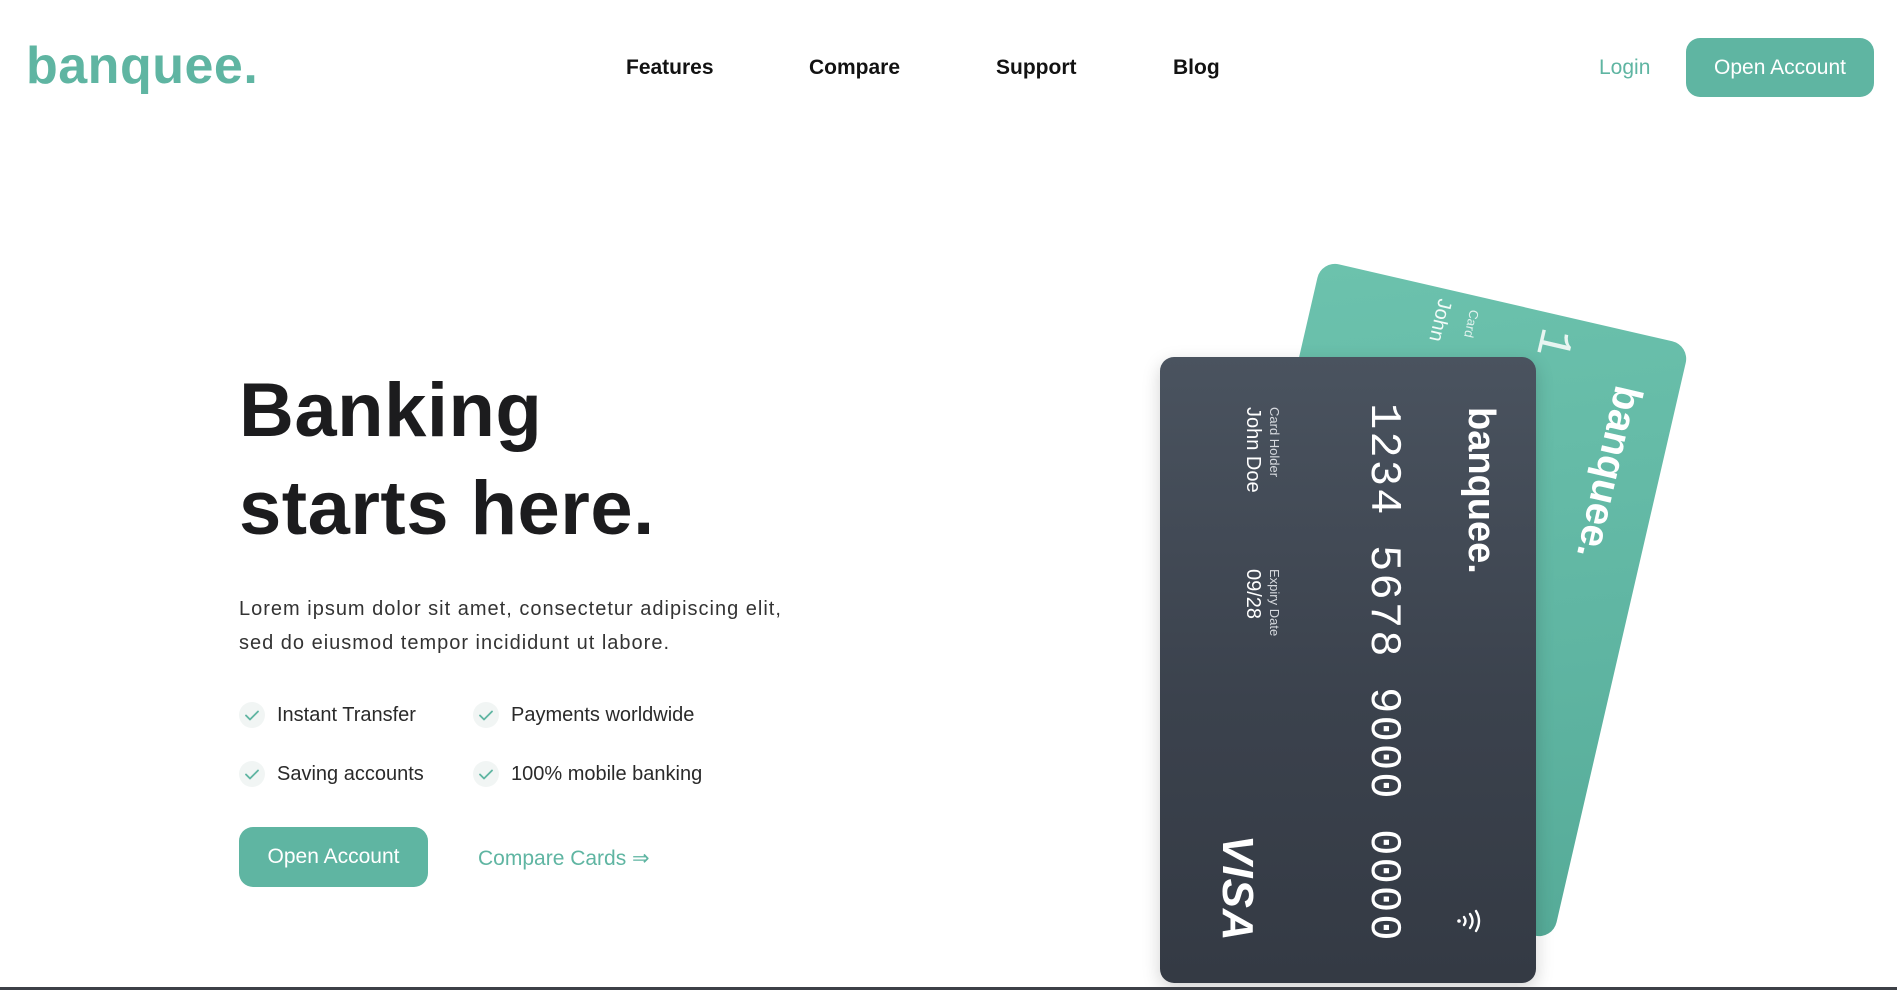 The width and height of the screenshot is (1897, 990). What do you see at coordinates (854, 68) in the screenshot?
I see `nav-item-compare: Compare` at bounding box center [854, 68].